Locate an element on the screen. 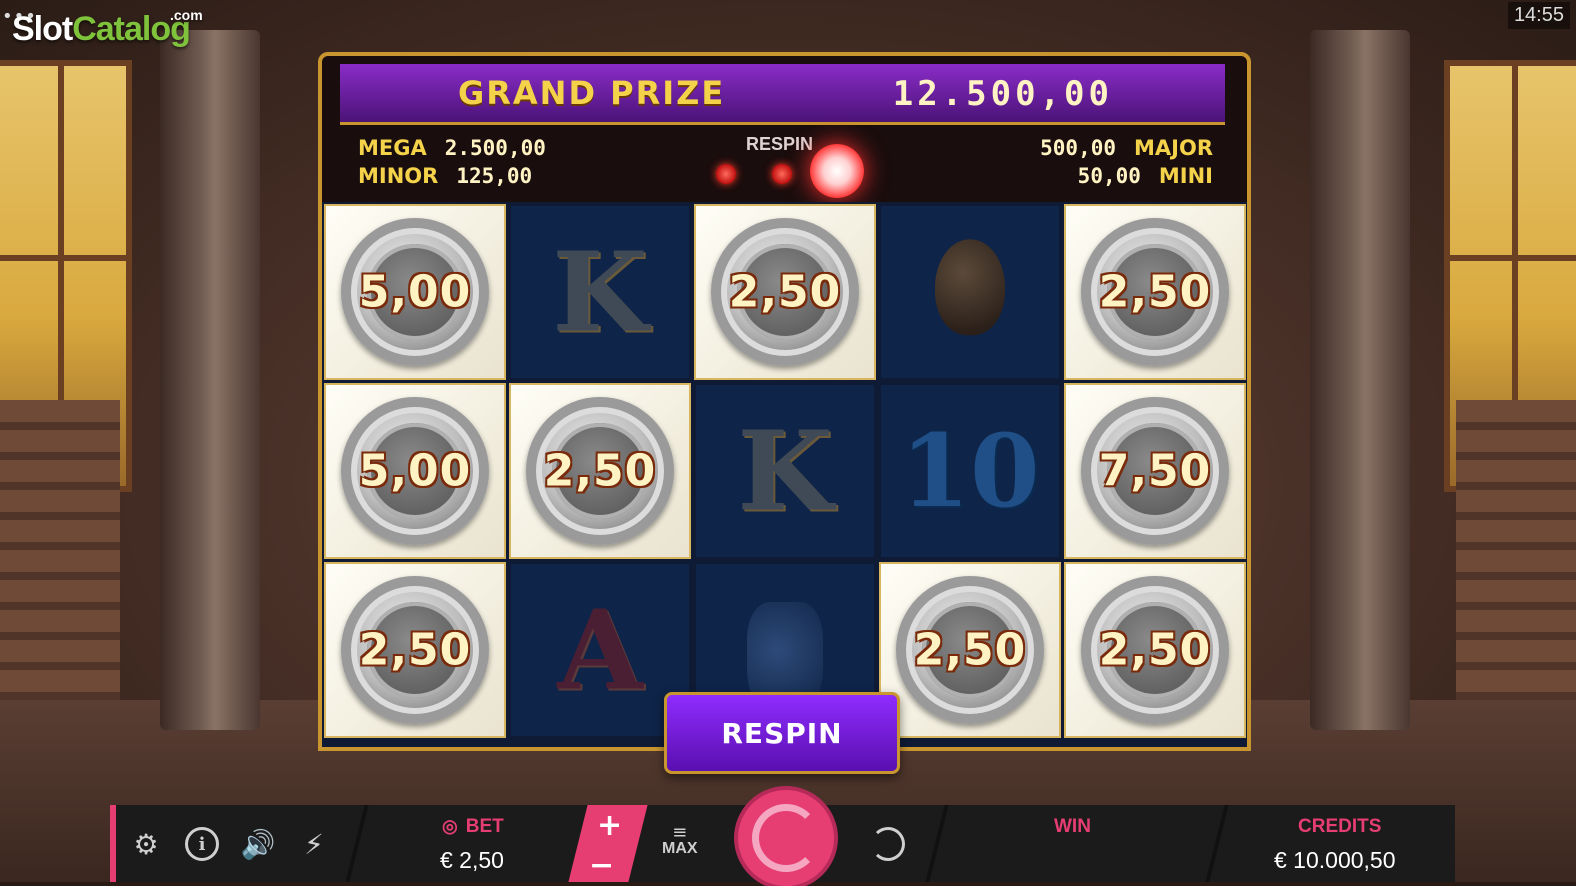  jackpot-mini: 50,00 MINI is located at coordinates (1145, 176).